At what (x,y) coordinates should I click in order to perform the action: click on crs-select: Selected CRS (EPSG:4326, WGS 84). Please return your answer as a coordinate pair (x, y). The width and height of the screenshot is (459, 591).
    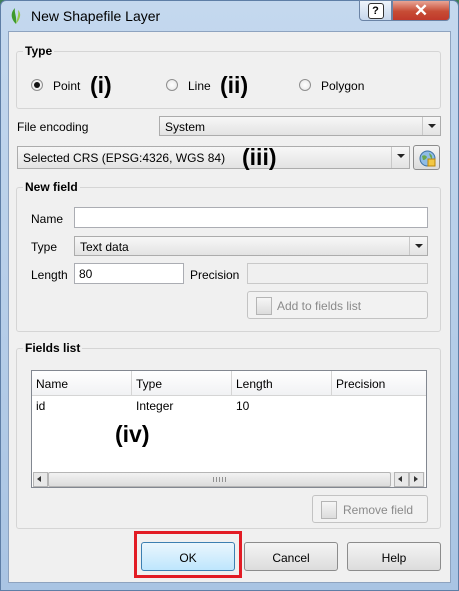
    Looking at the image, I should click on (213, 157).